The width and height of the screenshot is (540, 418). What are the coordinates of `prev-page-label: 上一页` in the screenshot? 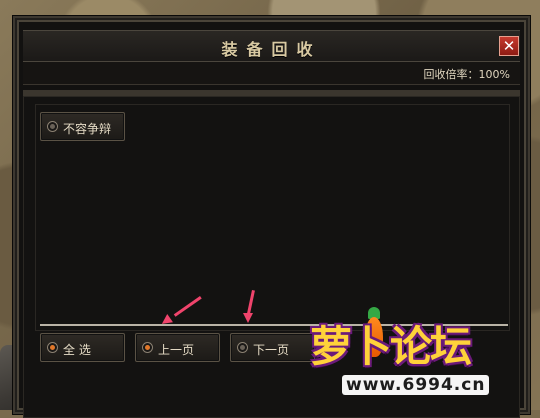 It's located at (176, 350).